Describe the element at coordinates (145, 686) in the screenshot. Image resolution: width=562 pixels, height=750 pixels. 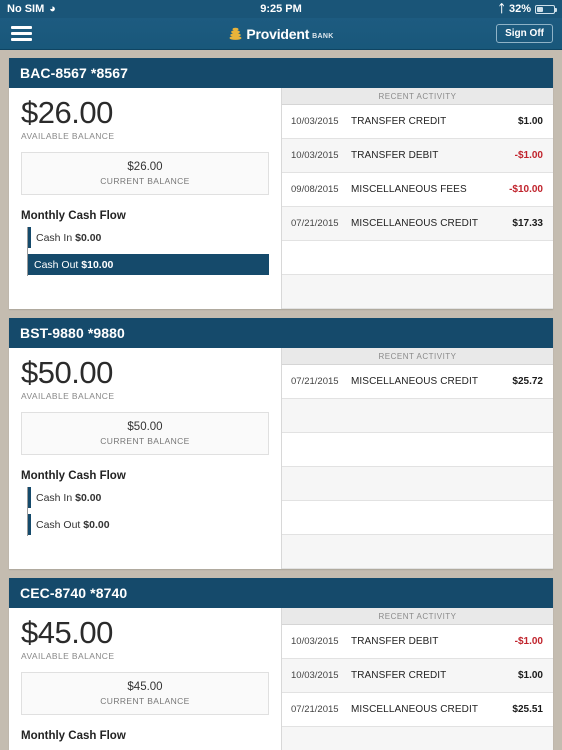
I see `current-balance-amount: $45.00` at that location.